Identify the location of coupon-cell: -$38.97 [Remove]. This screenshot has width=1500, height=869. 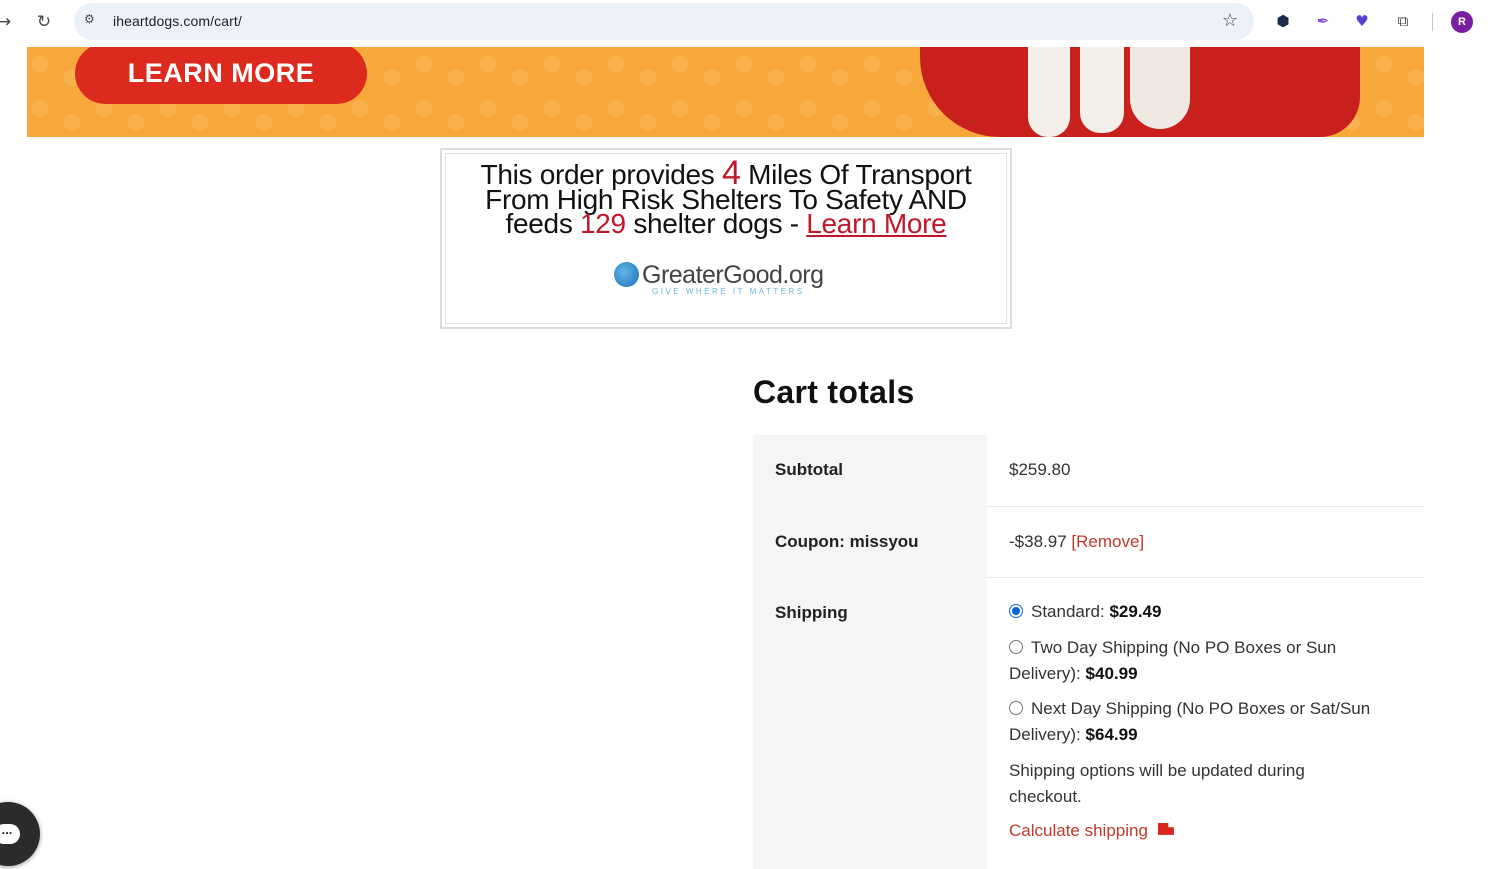
(1076, 542).